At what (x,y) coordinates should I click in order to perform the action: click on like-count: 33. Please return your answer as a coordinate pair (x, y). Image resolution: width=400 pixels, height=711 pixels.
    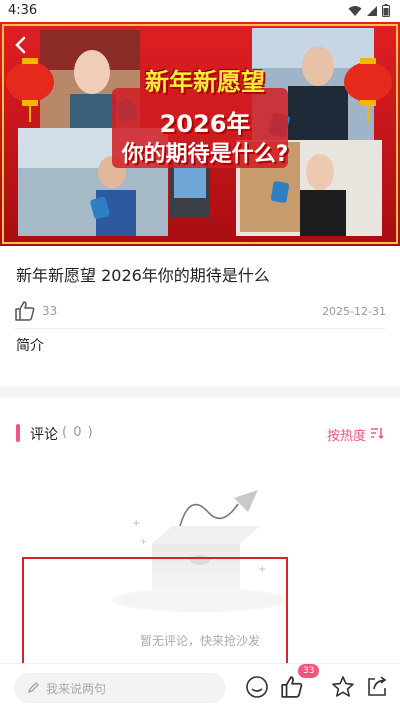
    Looking at the image, I should click on (50, 311).